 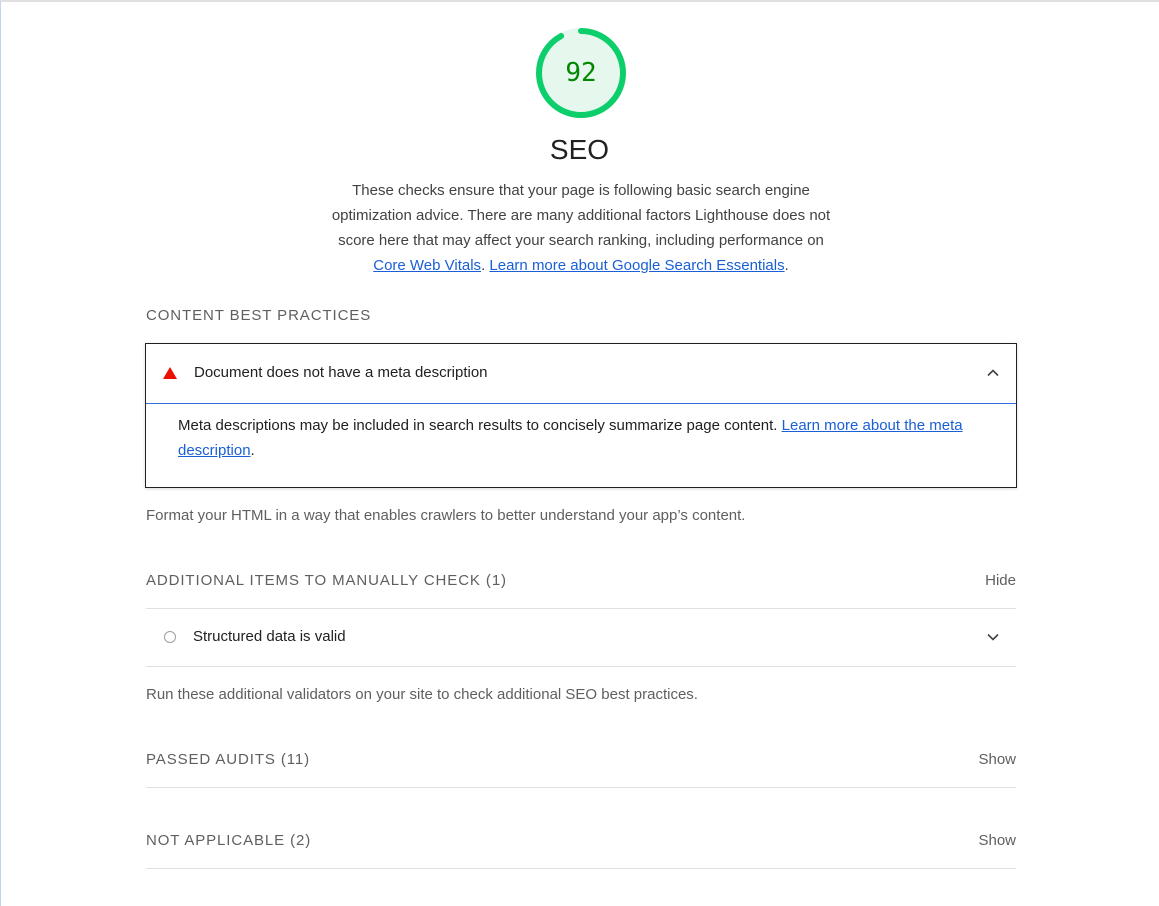 What do you see at coordinates (993, 637) in the screenshot?
I see `chevron-down-icon` at bounding box center [993, 637].